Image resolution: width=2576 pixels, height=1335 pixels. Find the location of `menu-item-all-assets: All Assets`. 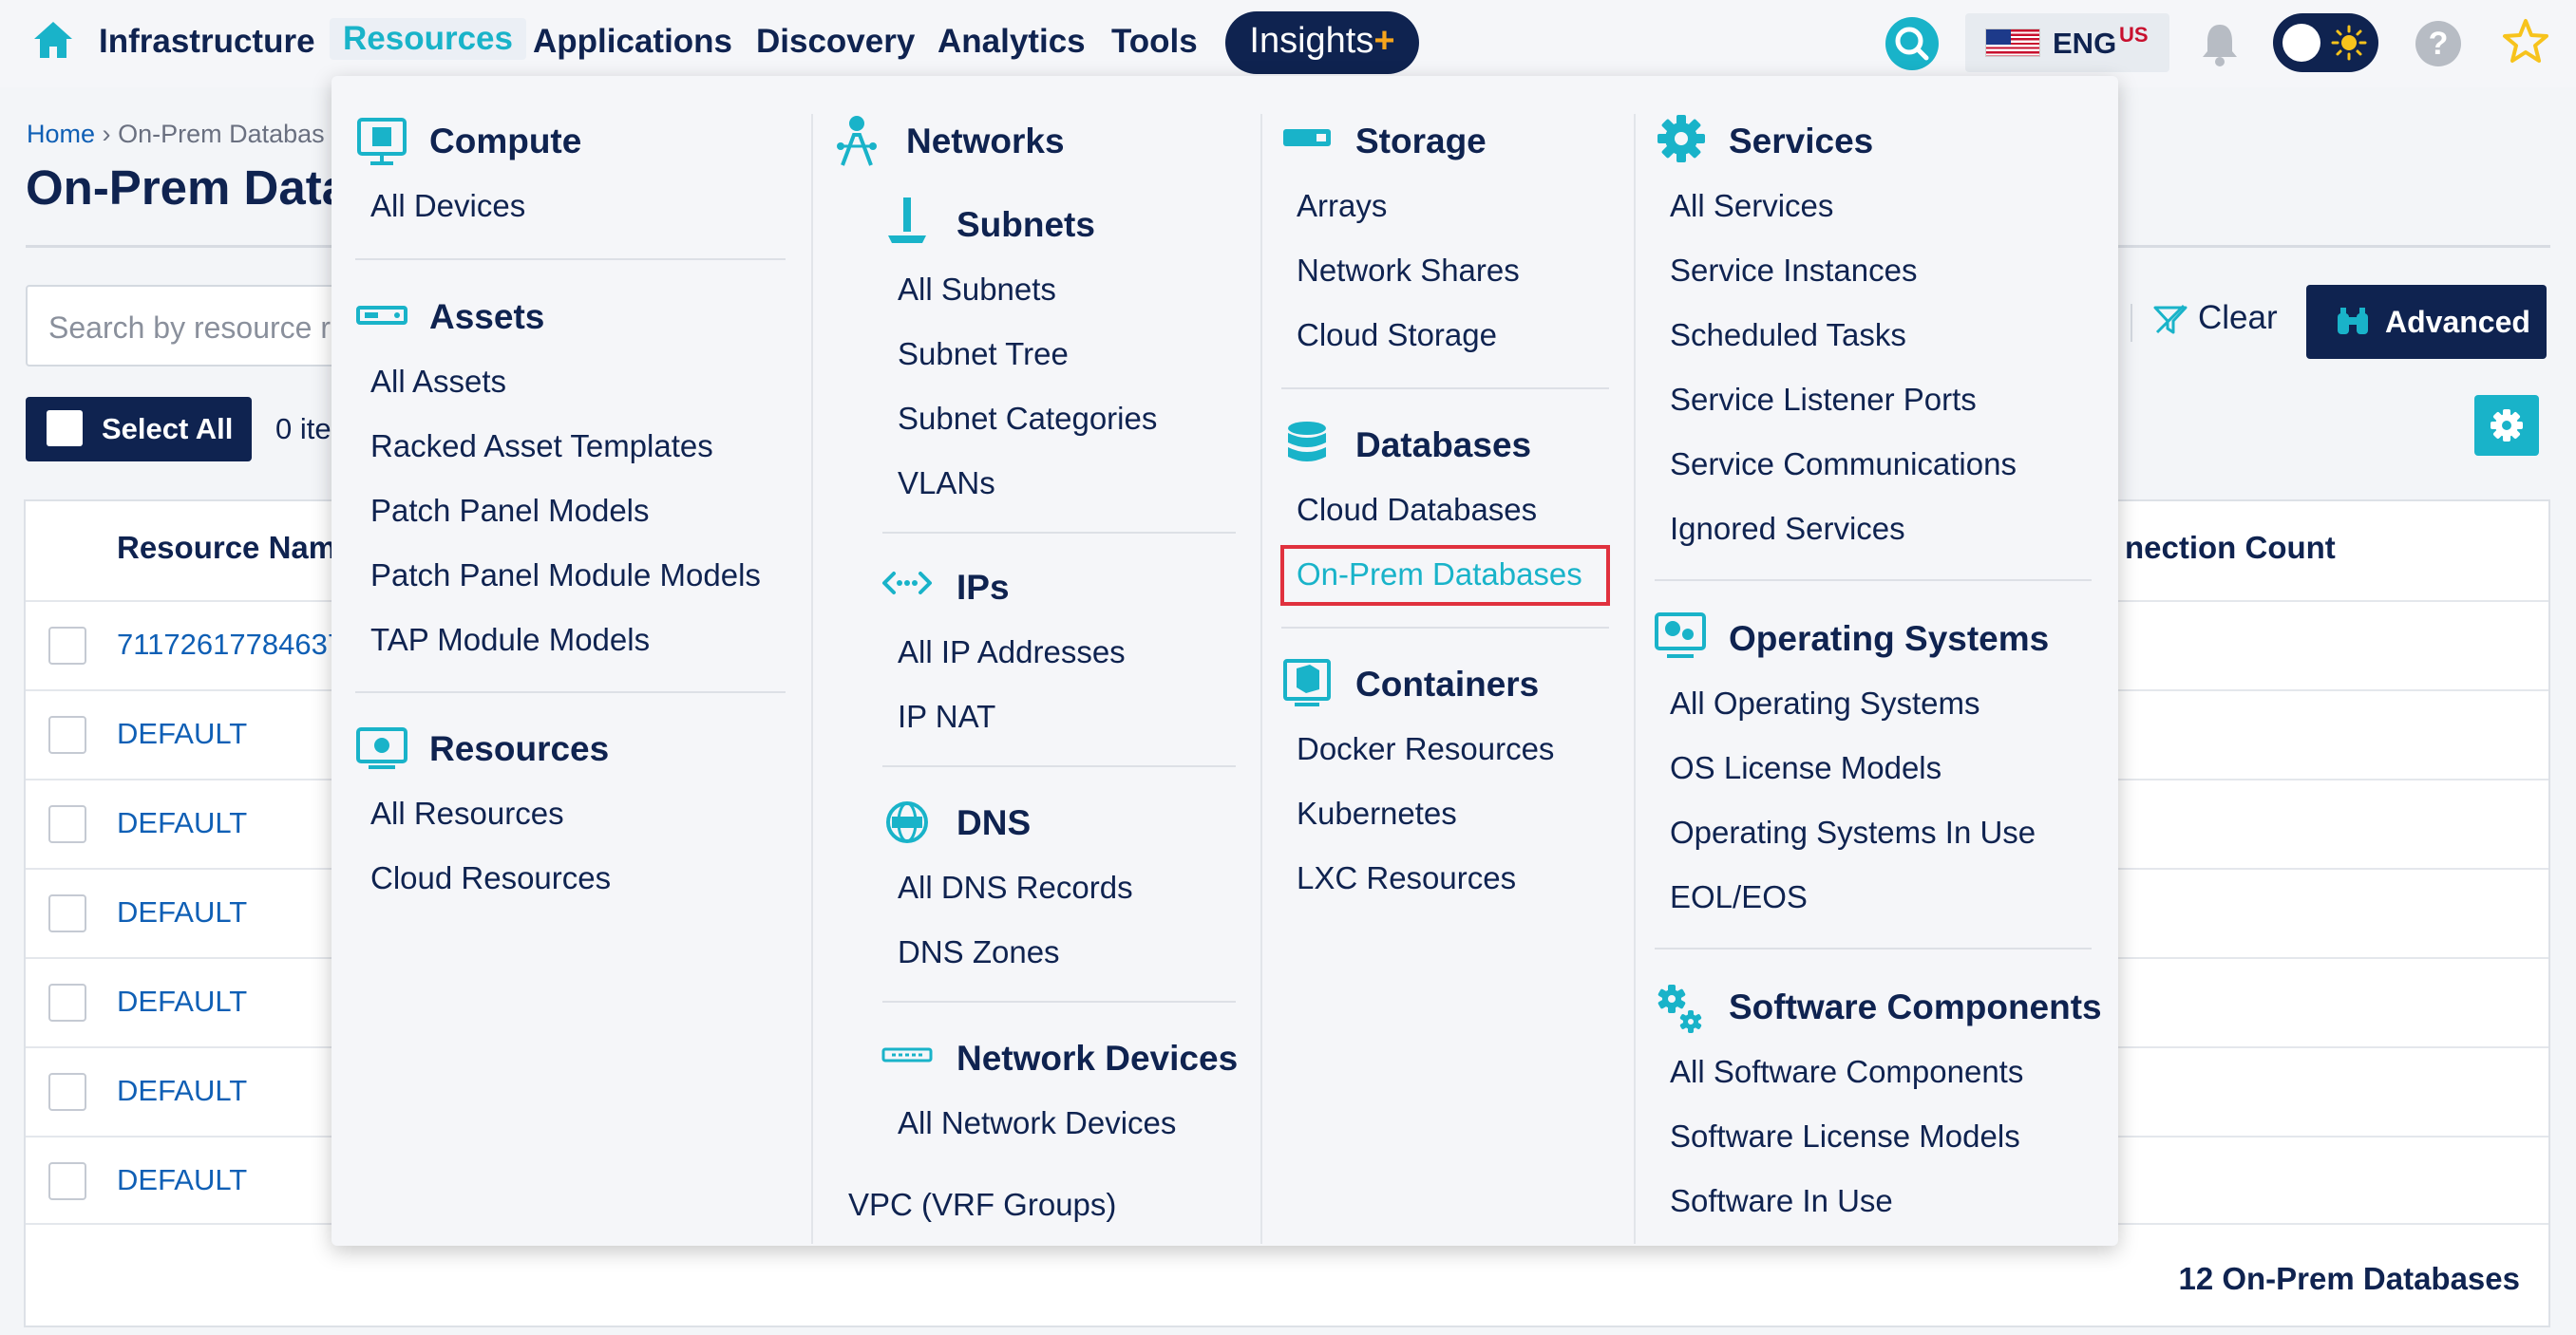

menu-item-all-assets: All Assets is located at coordinates (438, 382).